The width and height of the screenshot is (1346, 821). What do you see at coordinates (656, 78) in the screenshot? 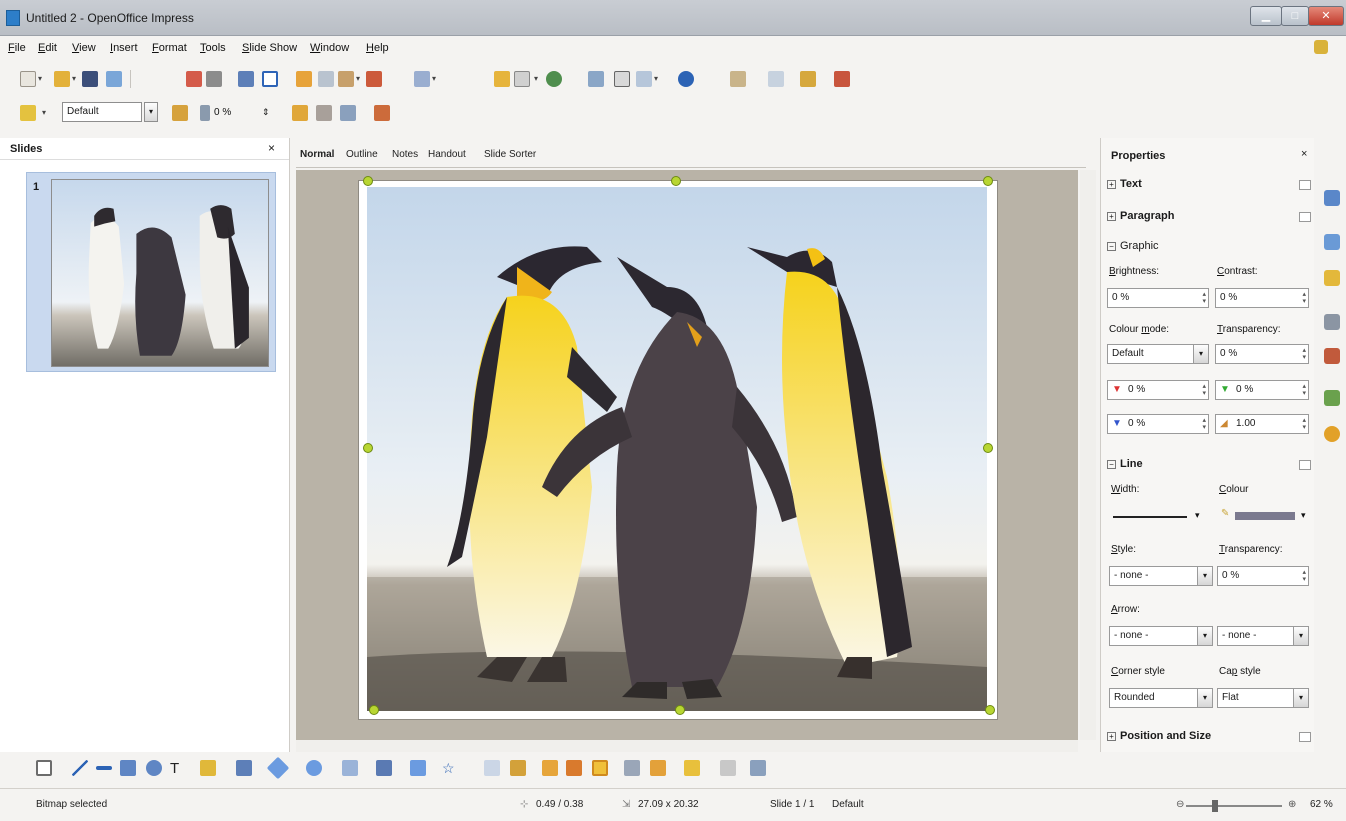
I see `zoom-dropdown-icon: ▾` at bounding box center [656, 78].